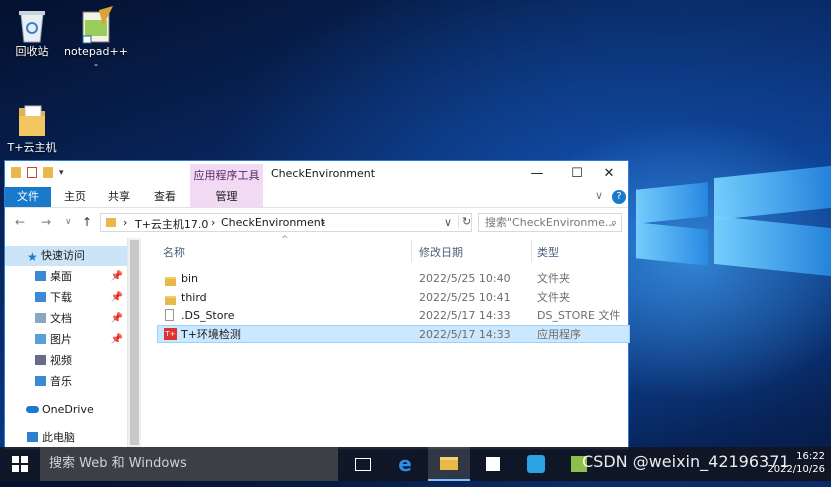 Image resolution: width=831 pixels, height=487 pixels. Describe the element at coordinates (40, 360) in the screenshot. I see `videos-folder-icon` at that location.